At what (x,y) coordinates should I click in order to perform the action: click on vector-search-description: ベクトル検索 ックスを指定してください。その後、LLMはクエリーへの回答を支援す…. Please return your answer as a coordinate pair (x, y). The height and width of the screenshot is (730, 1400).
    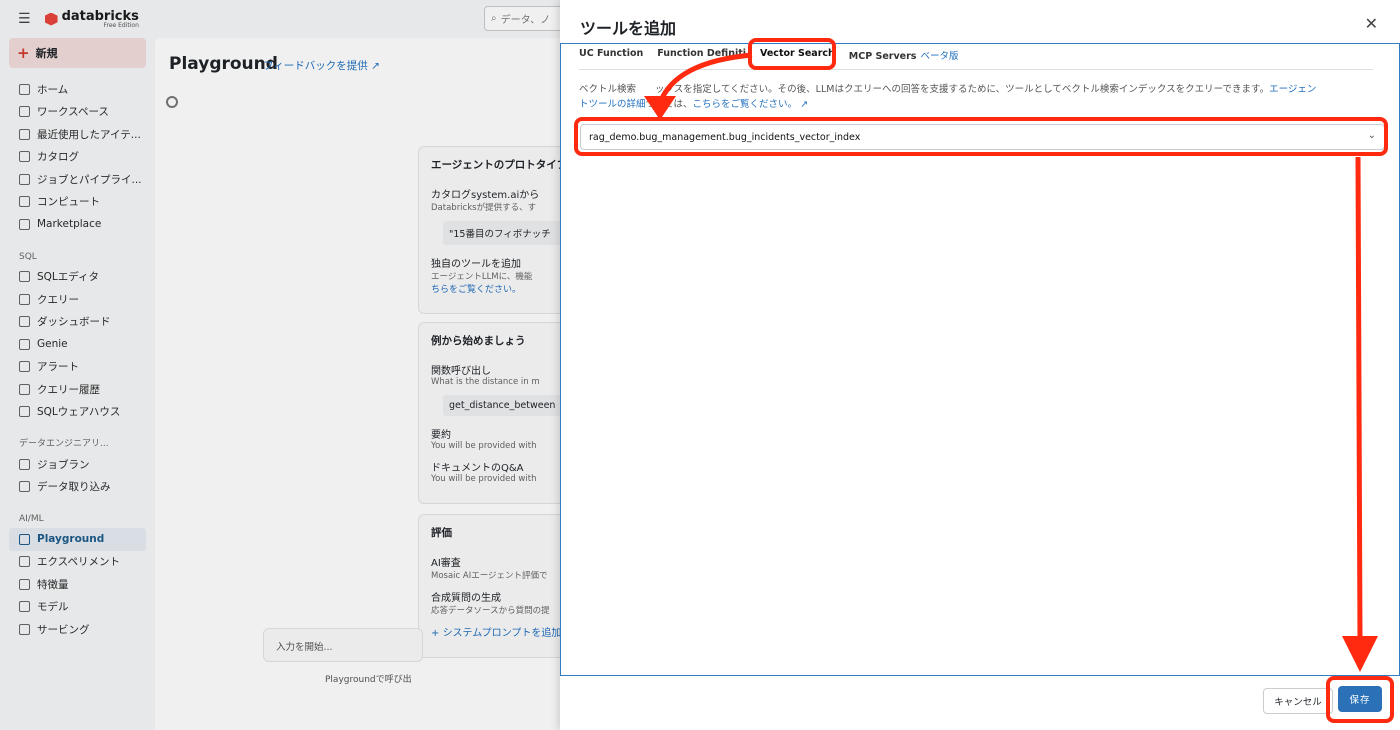
    Looking at the image, I should click on (979, 97).